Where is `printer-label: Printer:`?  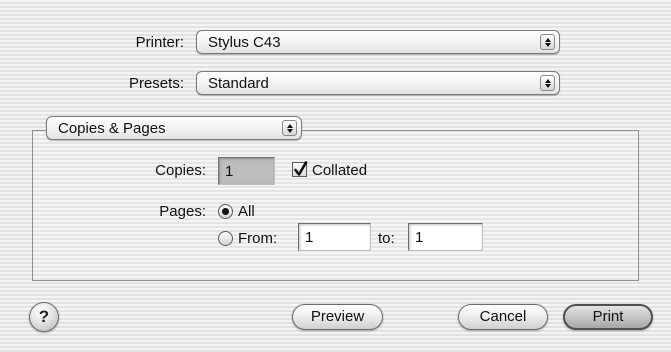 printer-label: Printer: is located at coordinates (159, 42).